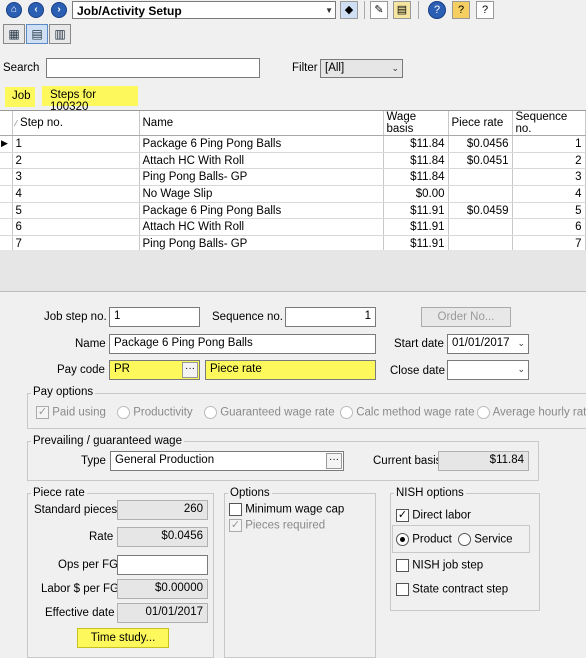  Describe the element at coordinates (480, 144) in the screenshot. I see `cell-piece: $0.0456` at that location.